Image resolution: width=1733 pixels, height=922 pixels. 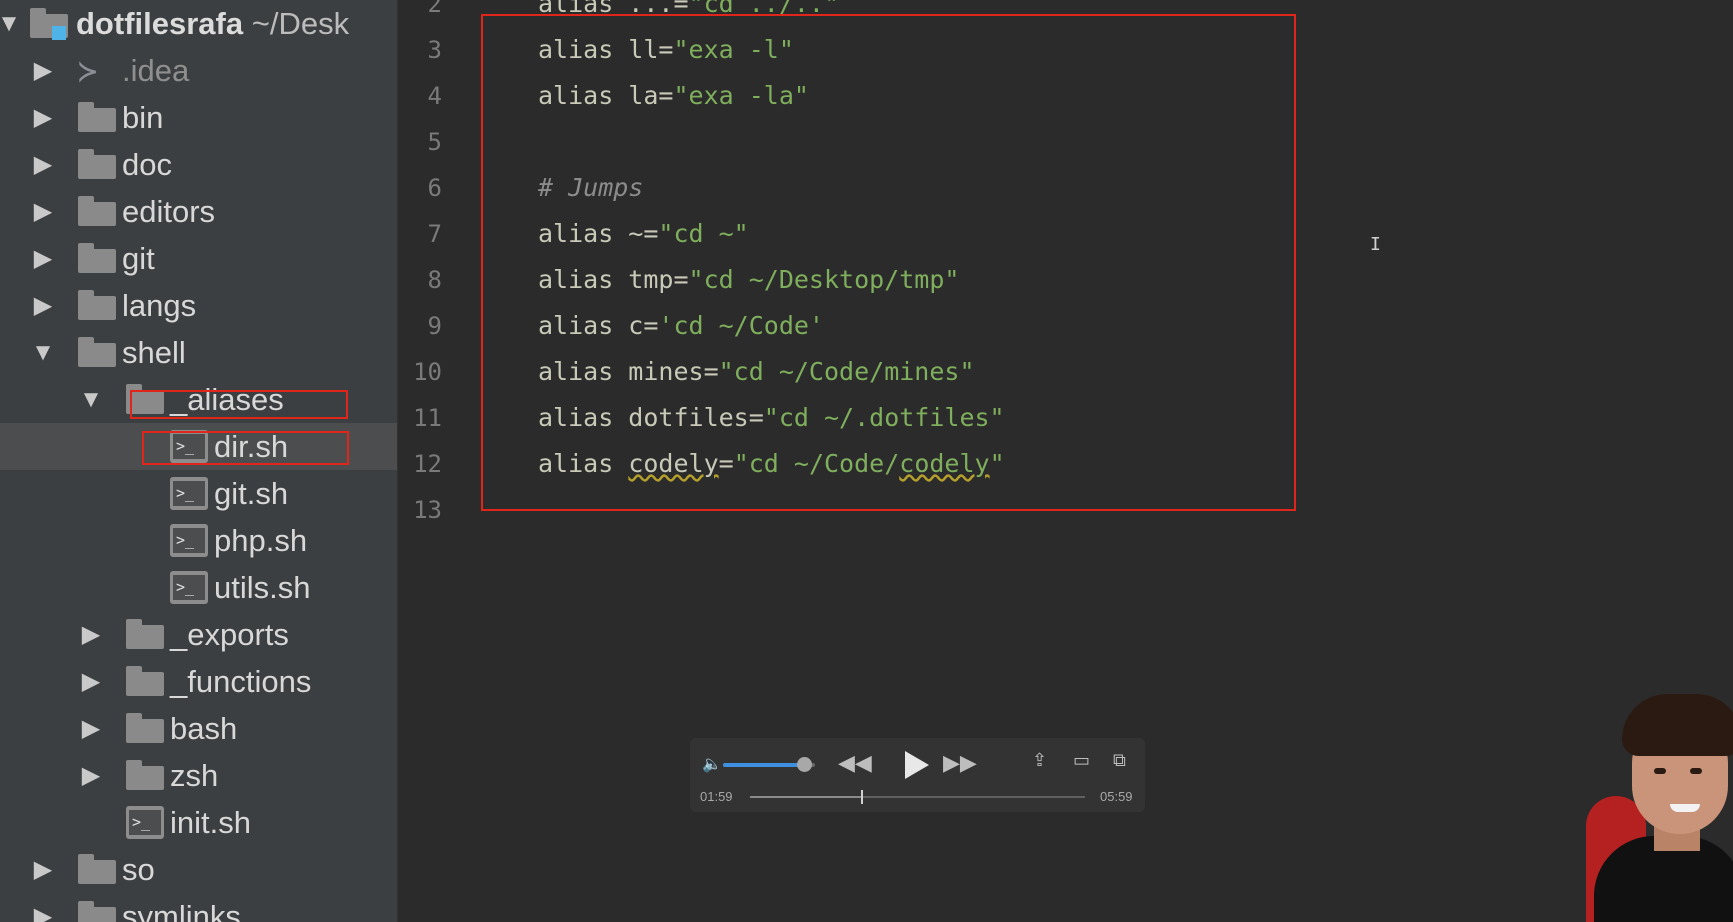 What do you see at coordinates (434, 96) in the screenshot?
I see `line-number: 4` at bounding box center [434, 96].